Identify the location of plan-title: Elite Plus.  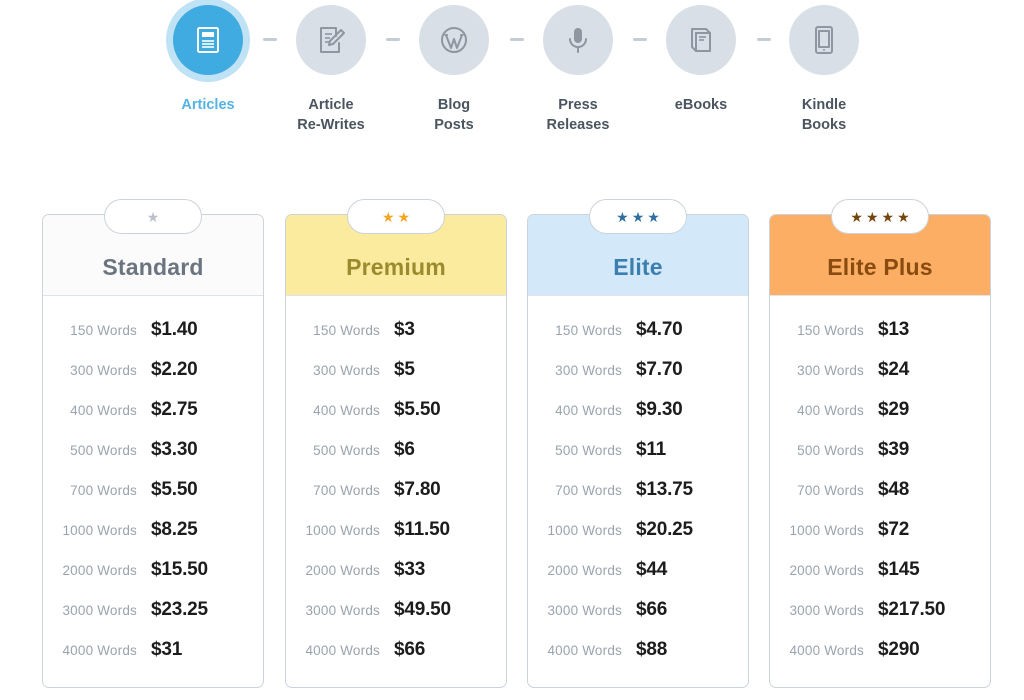
(880, 267).